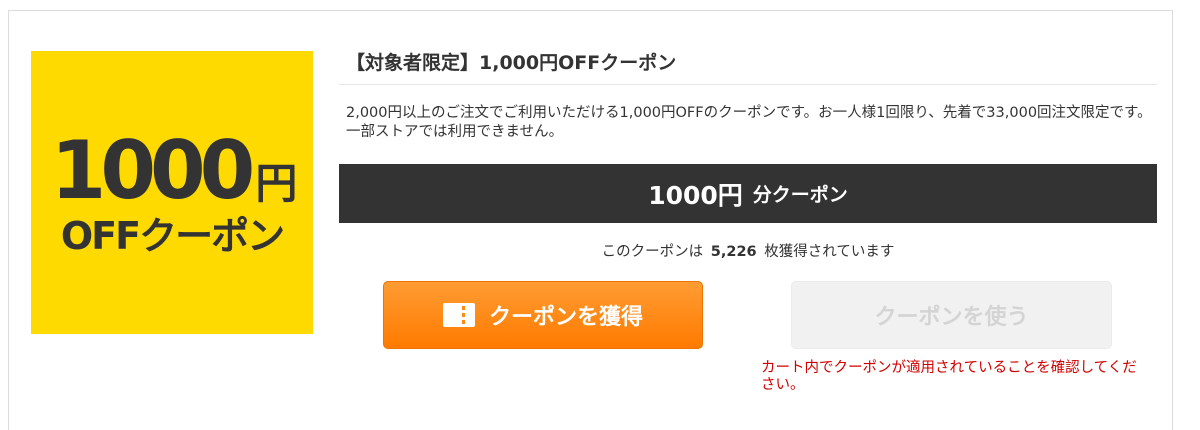 The width and height of the screenshot is (1200, 430). What do you see at coordinates (748, 193) in the screenshot?
I see `coupon-value-bar: 1000円 分クーポン` at bounding box center [748, 193].